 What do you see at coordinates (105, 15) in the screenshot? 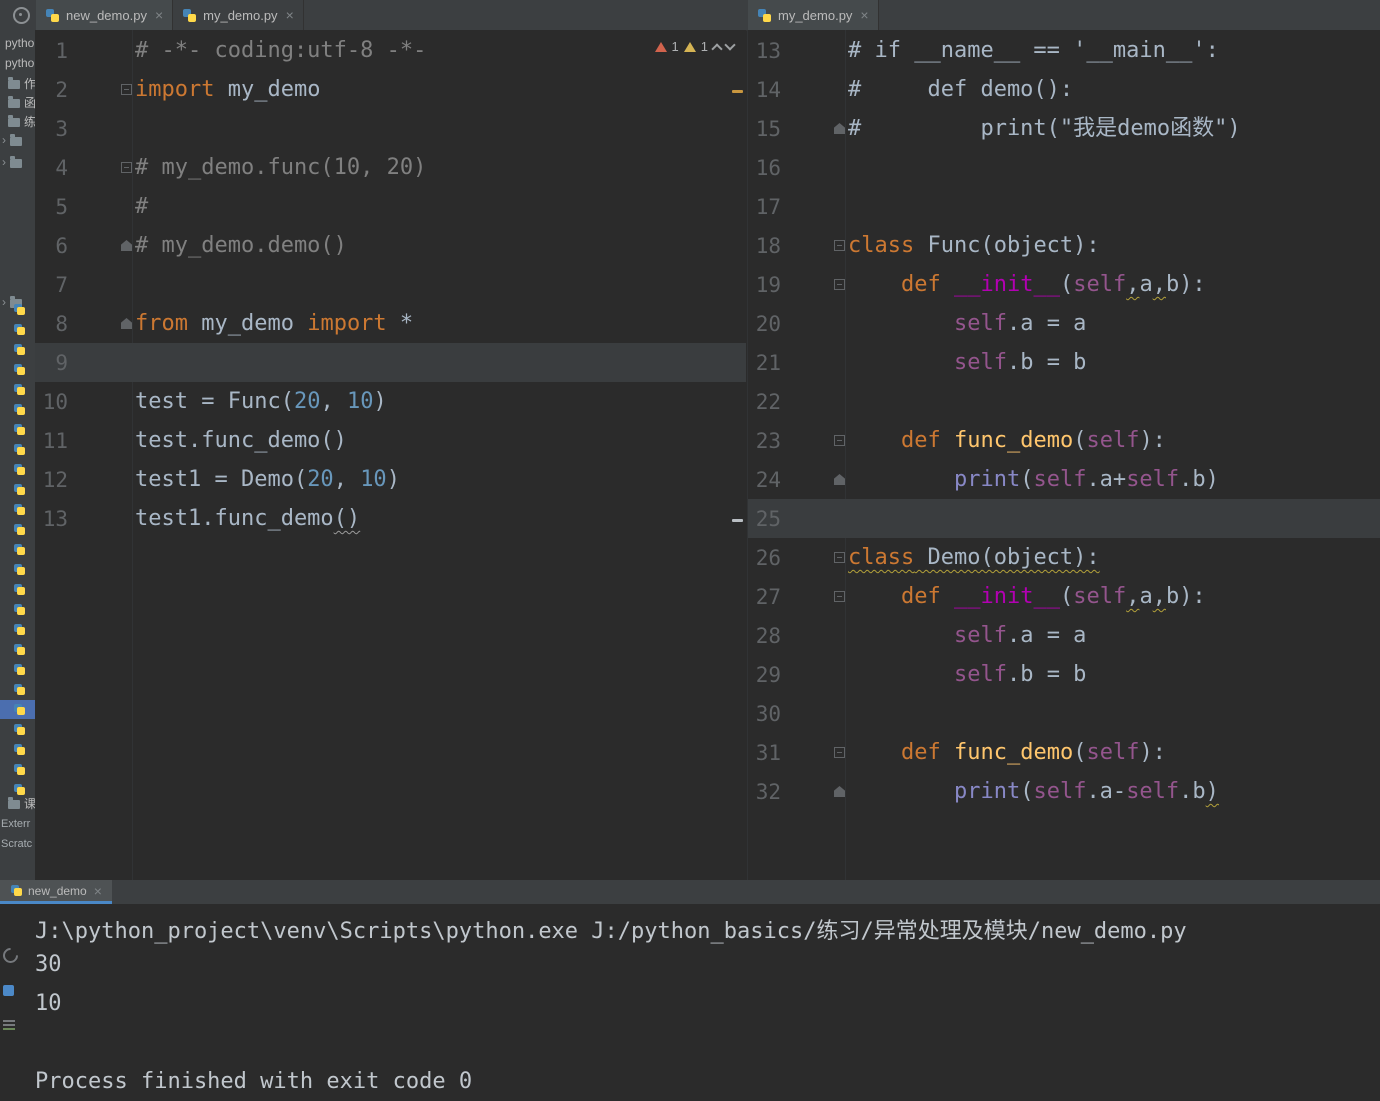
I see `tab-new_demo.py: new_demo.py ×` at bounding box center [105, 15].